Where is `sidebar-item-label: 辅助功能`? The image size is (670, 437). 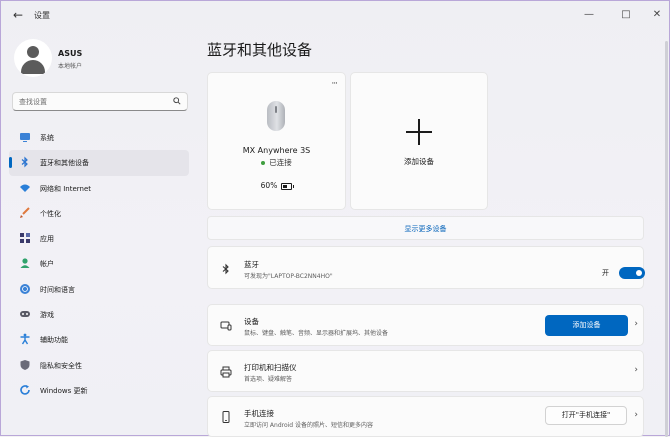 sidebar-item-label: 辅助功能 is located at coordinates (54, 340).